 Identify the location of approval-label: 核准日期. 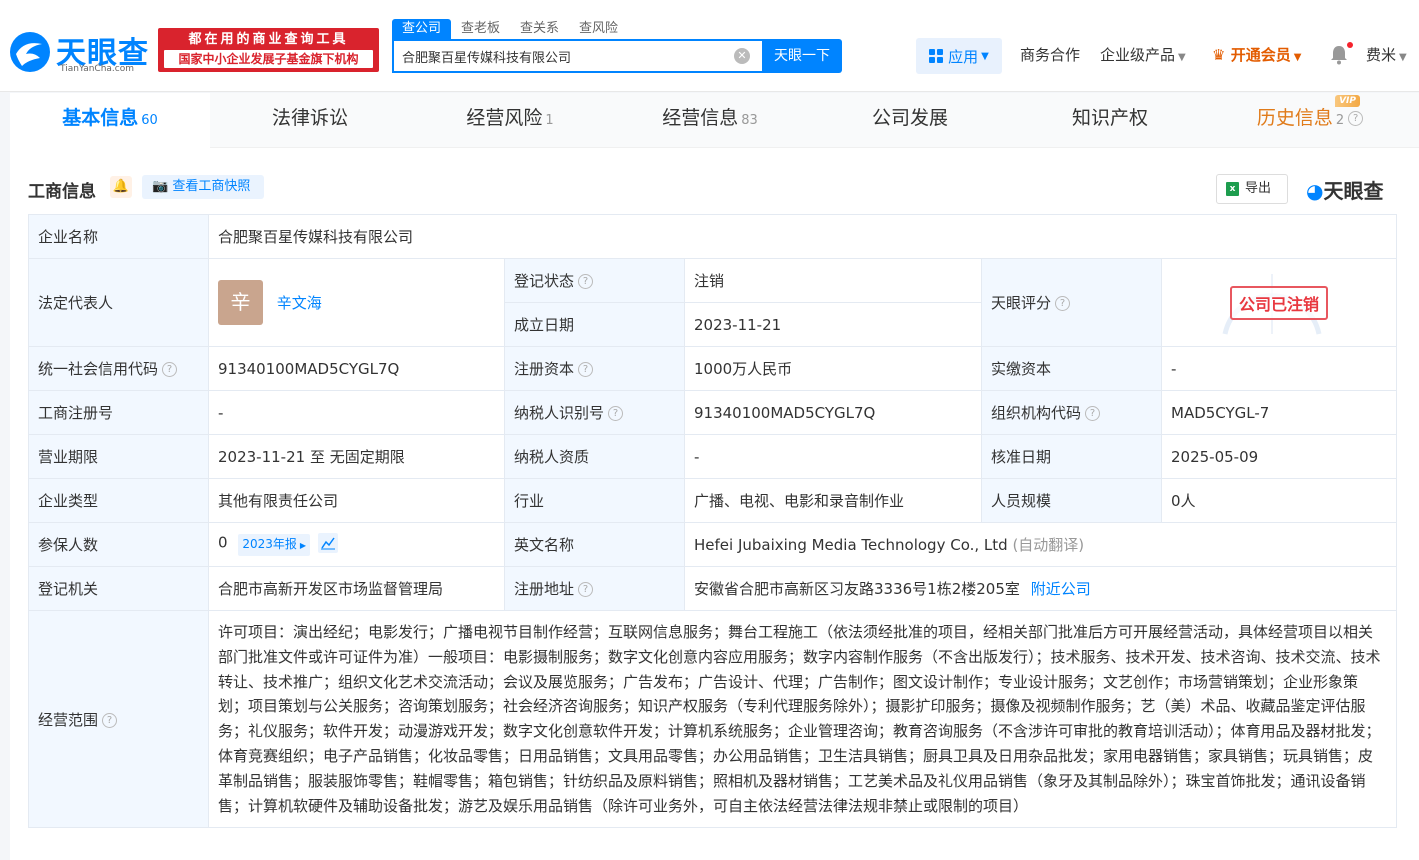
(1071, 456).